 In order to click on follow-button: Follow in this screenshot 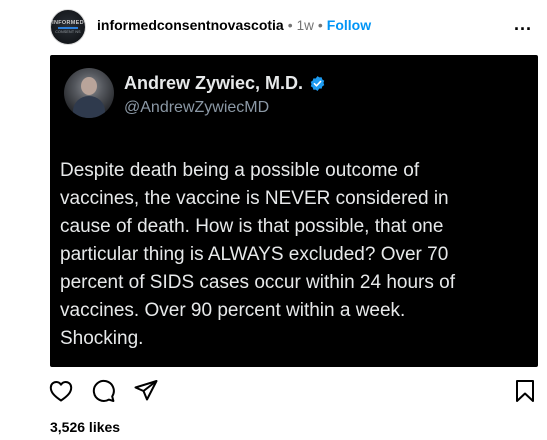, I will do `click(349, 25)`.